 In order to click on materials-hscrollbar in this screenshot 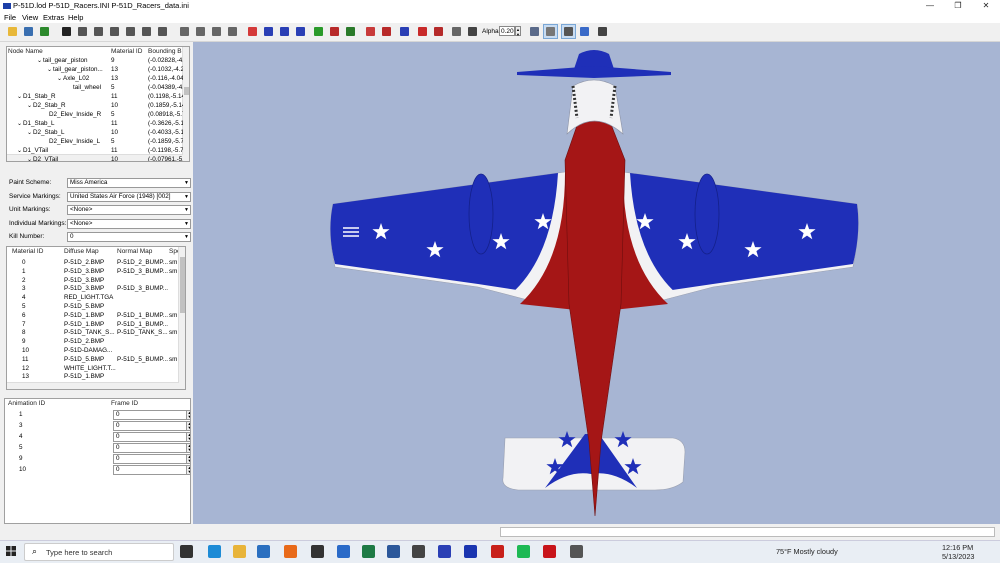, I will do `click(93, 385)`.